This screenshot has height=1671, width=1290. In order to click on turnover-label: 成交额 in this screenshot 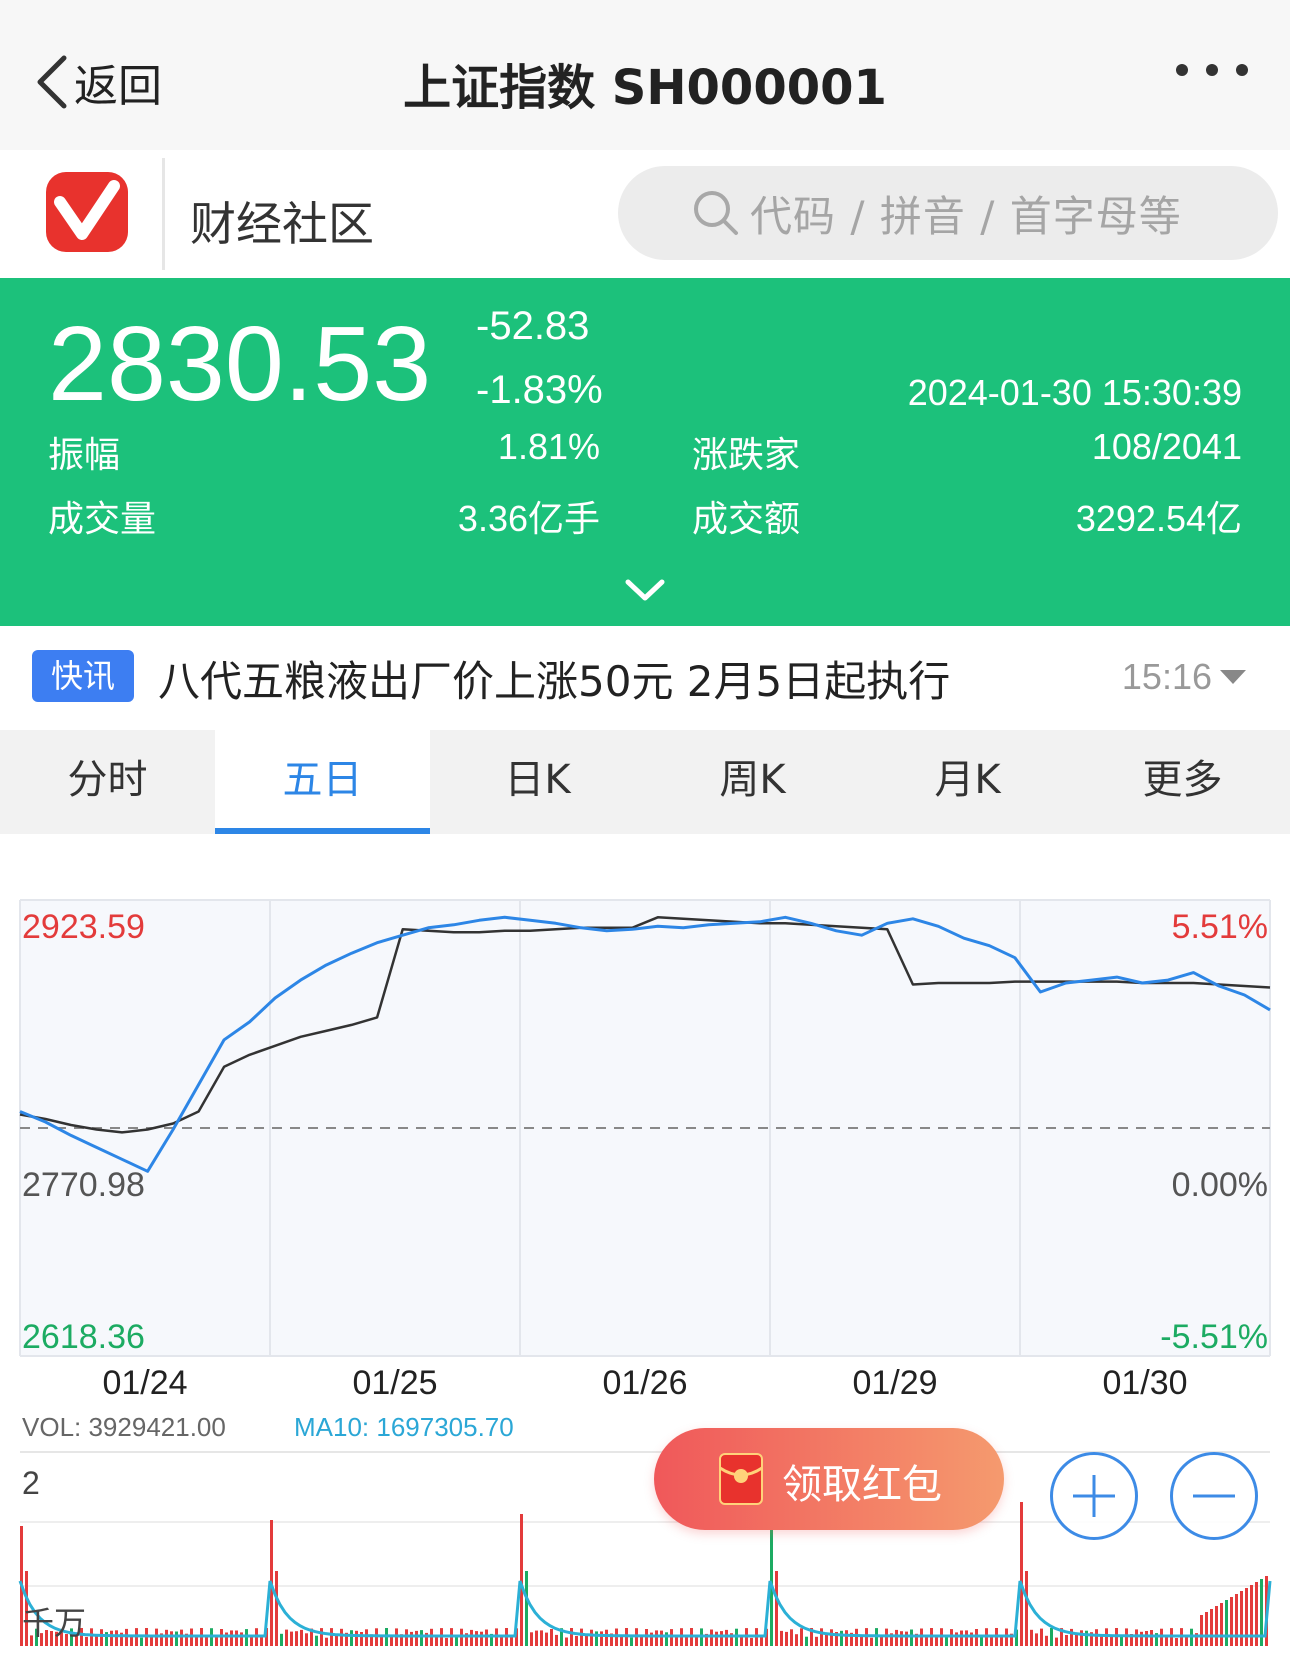, I will do `click(746, 519)`.